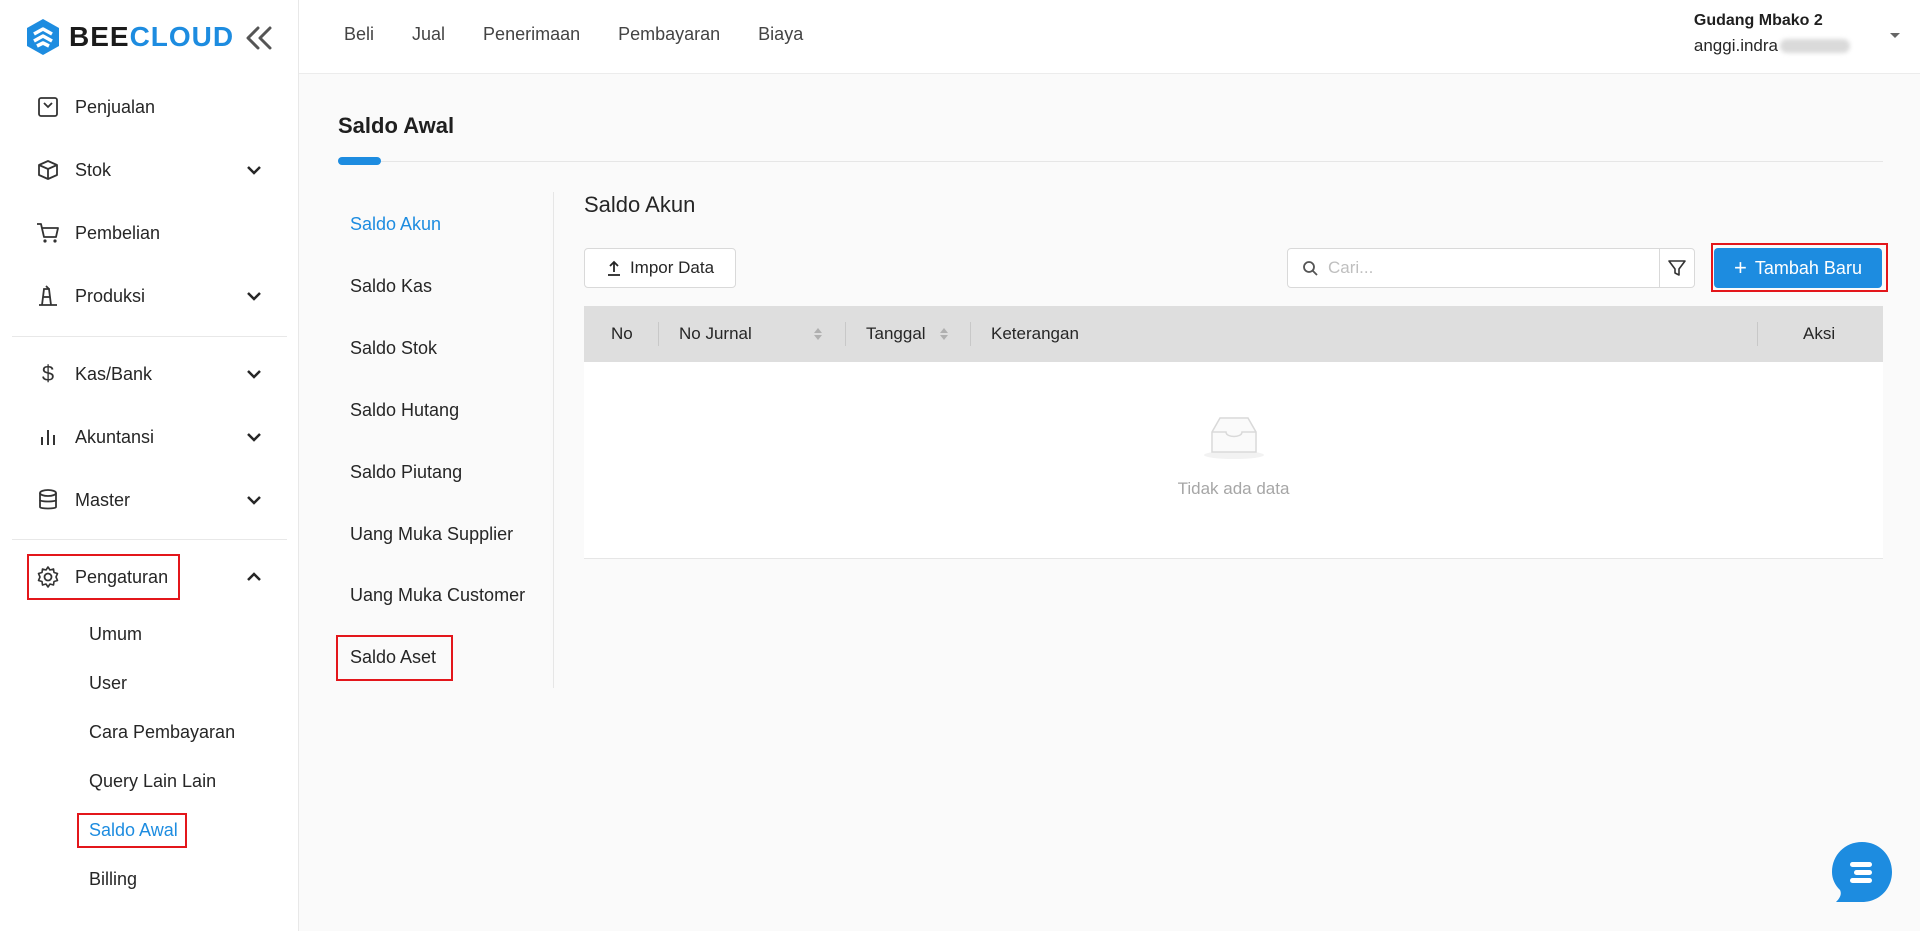 The height and width of the screenshot is (931, 1920). Describe the element at coordinates (1819, 333) in the screenshot. I see `column-aksi: Aksi` at that location.